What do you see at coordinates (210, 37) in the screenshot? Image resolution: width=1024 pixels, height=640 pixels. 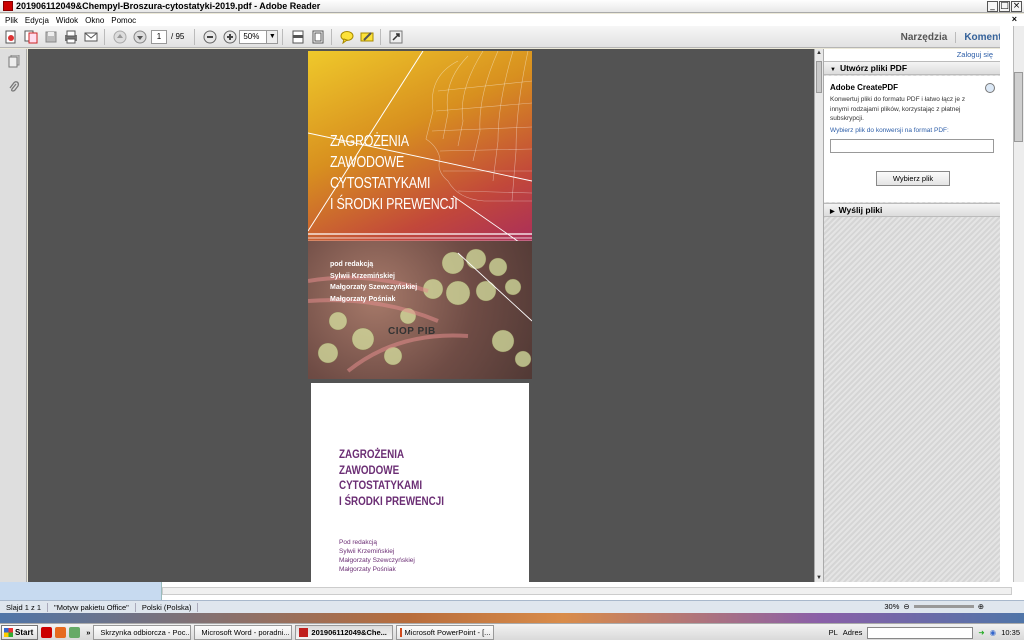 I see `zoom-out-button` at bounding box center [210, 37].